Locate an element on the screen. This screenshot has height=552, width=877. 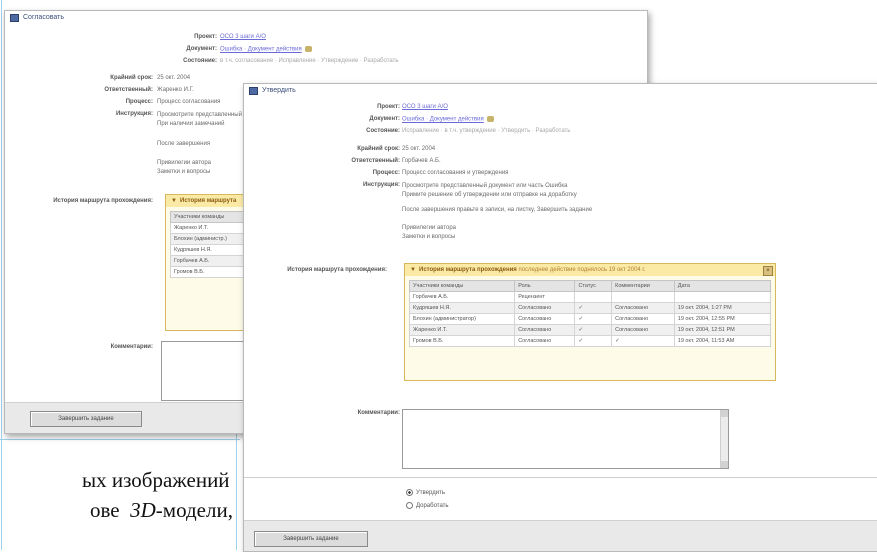
table-cell: 19 окт. 2004, 11:53 AM is located at coordinates (722, 341).